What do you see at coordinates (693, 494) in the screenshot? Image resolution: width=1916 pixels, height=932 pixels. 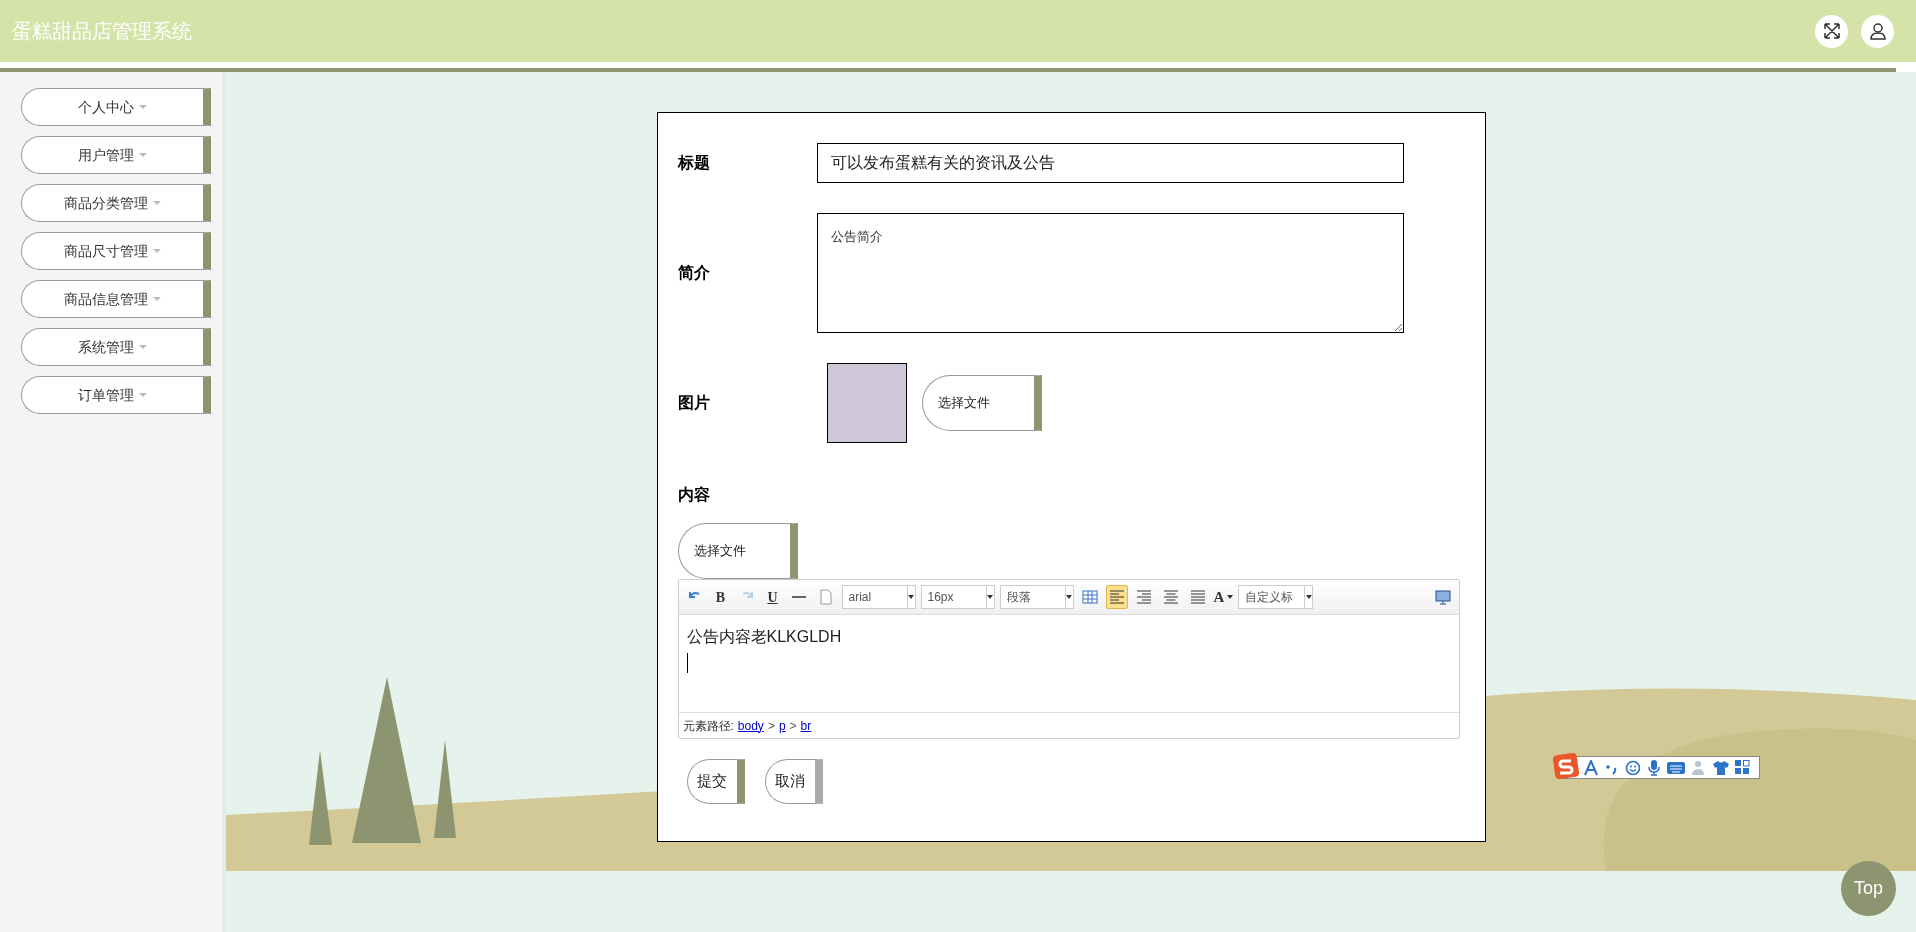 I see `field-label: 内容` at bounding box center [693, 494].